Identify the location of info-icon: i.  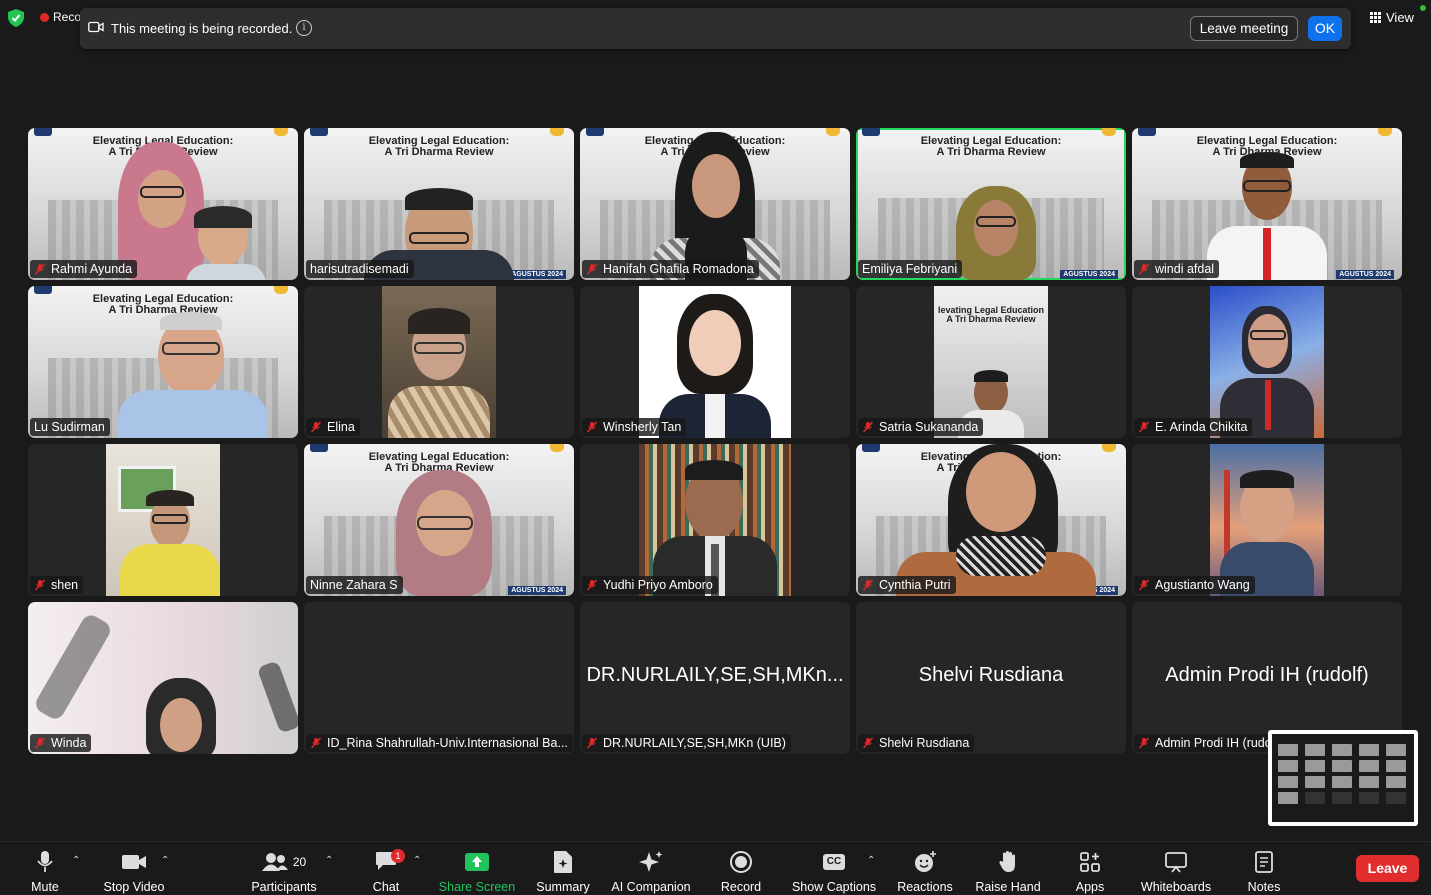
(304, 28).